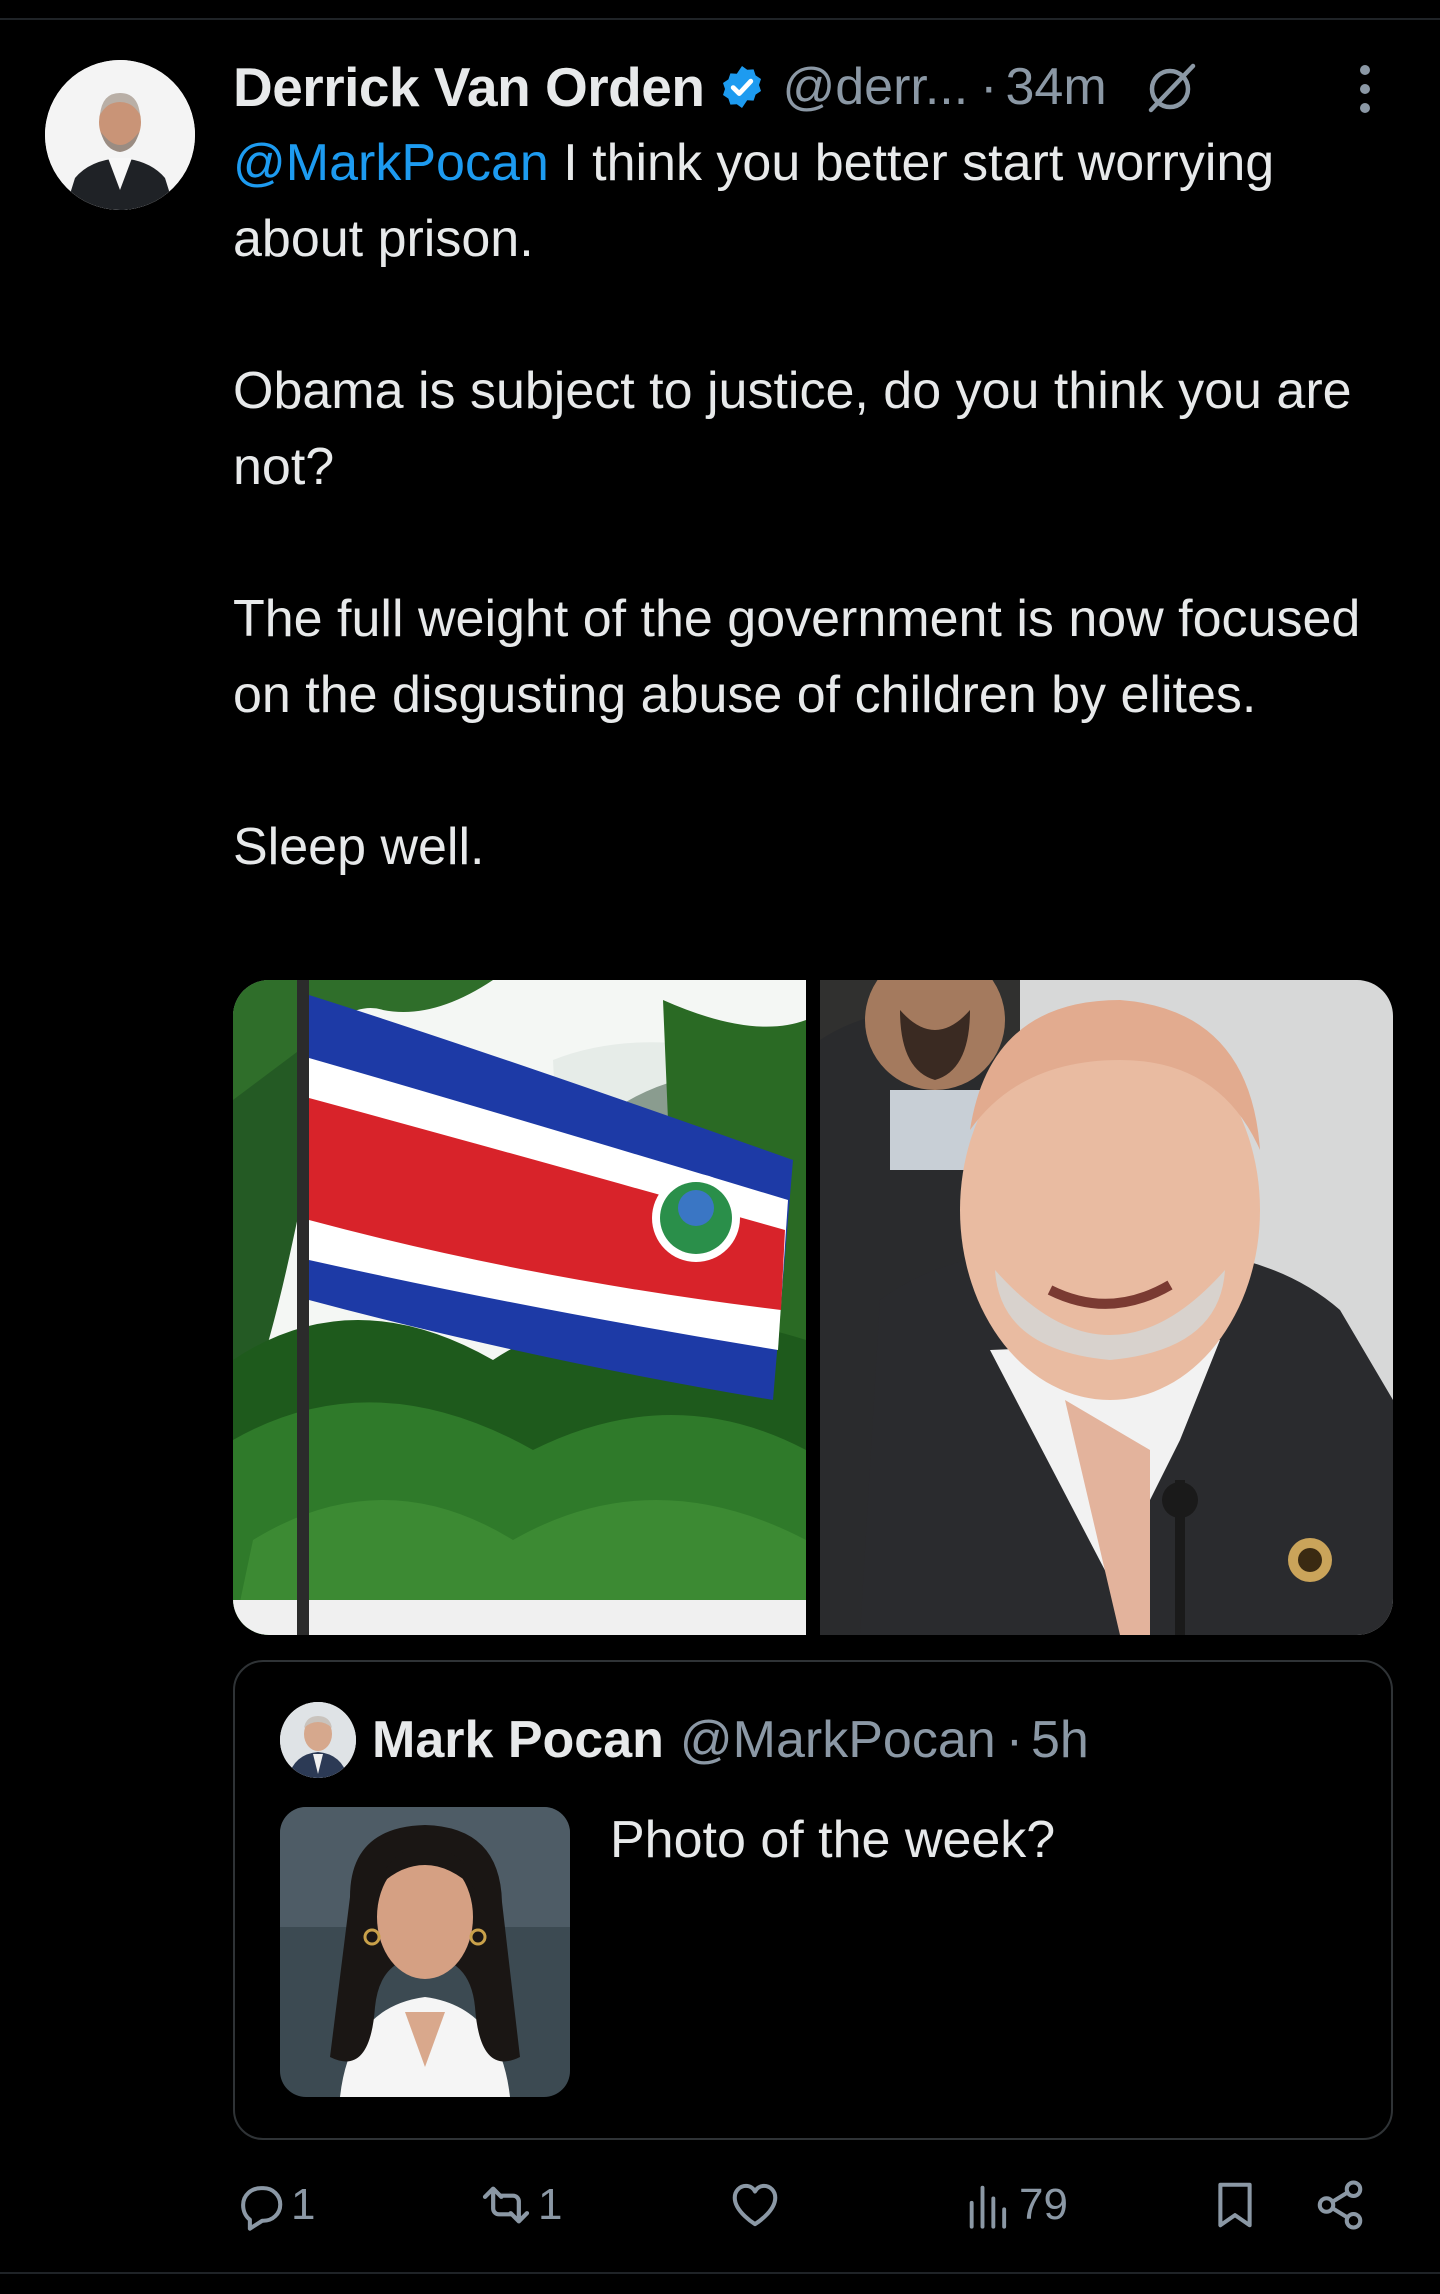 The width and height of the screenshot is (1440, 2294). What do you see at coordinates (391, 163) in the screenshot?
I see `mention-link: @MarkPocan` at bounding box center [391, 163].